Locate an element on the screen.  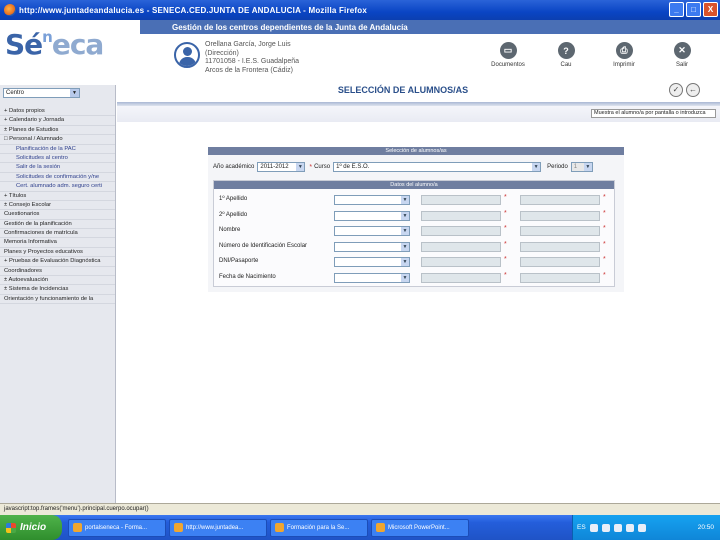
field-row: Número de Identificación Escolar ▼ * * is located at coordinates (414, 247).